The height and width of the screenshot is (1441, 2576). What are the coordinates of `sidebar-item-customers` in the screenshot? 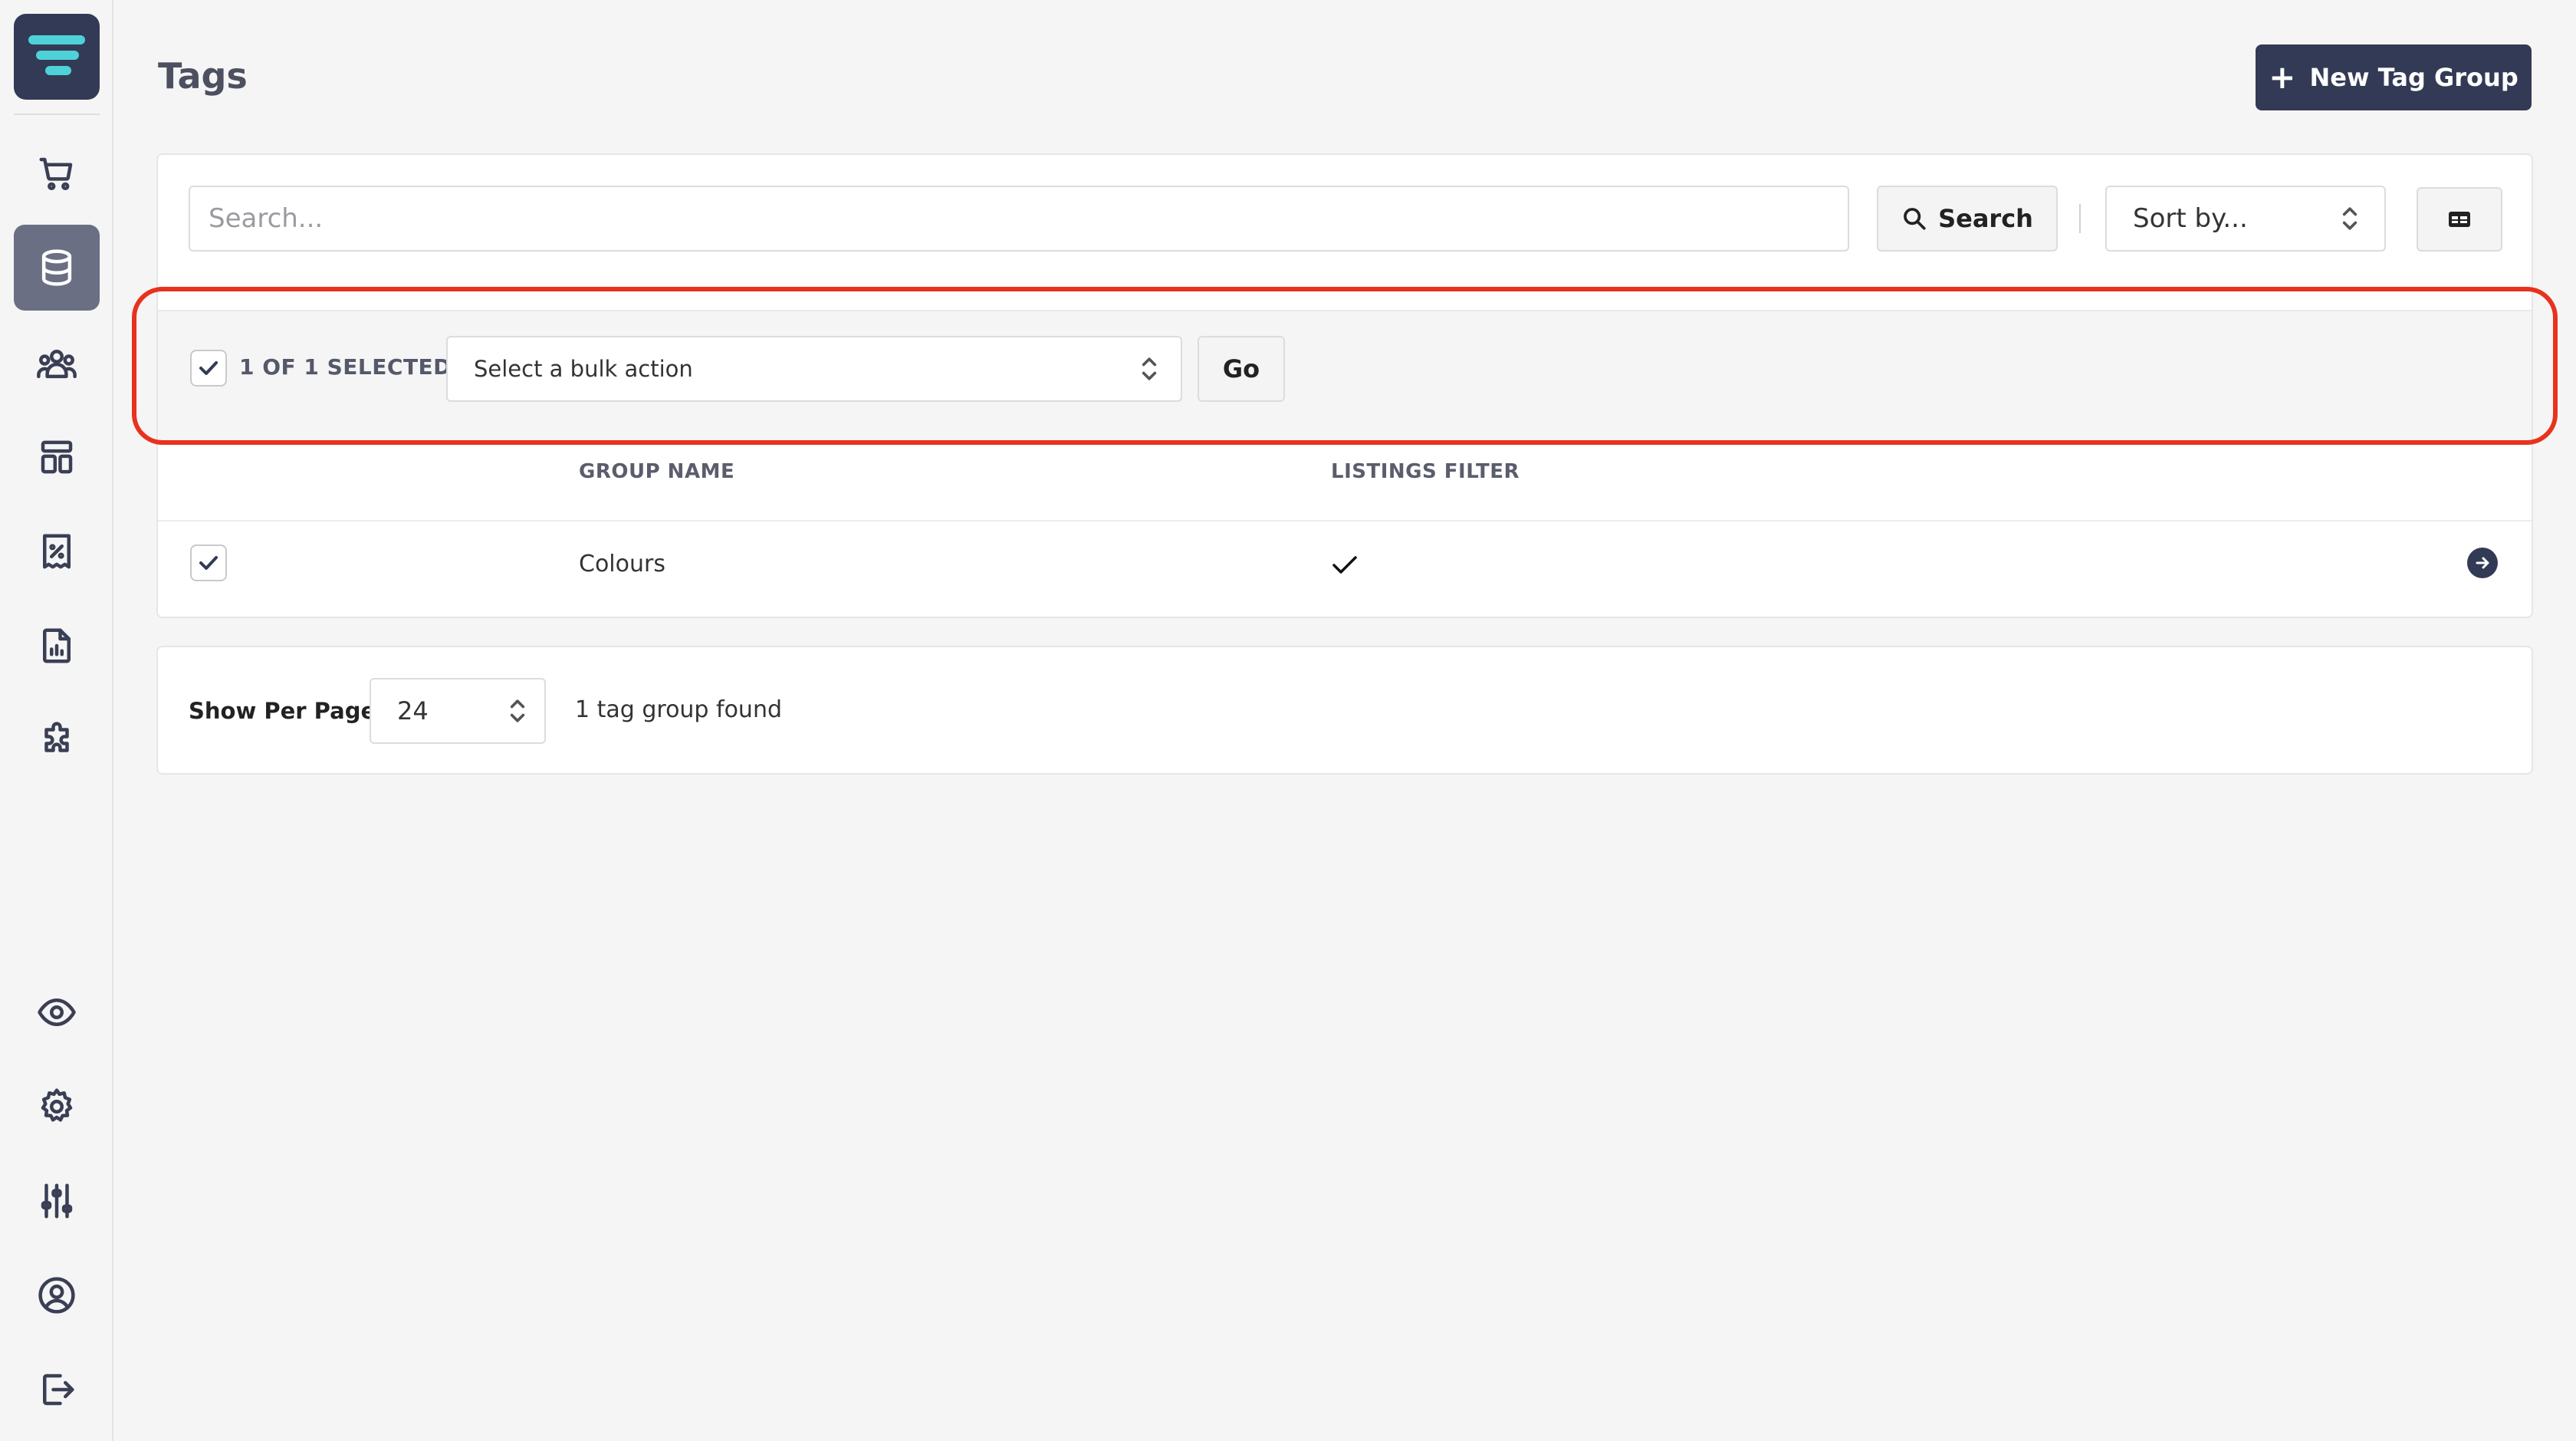 It's located at (57, 363).